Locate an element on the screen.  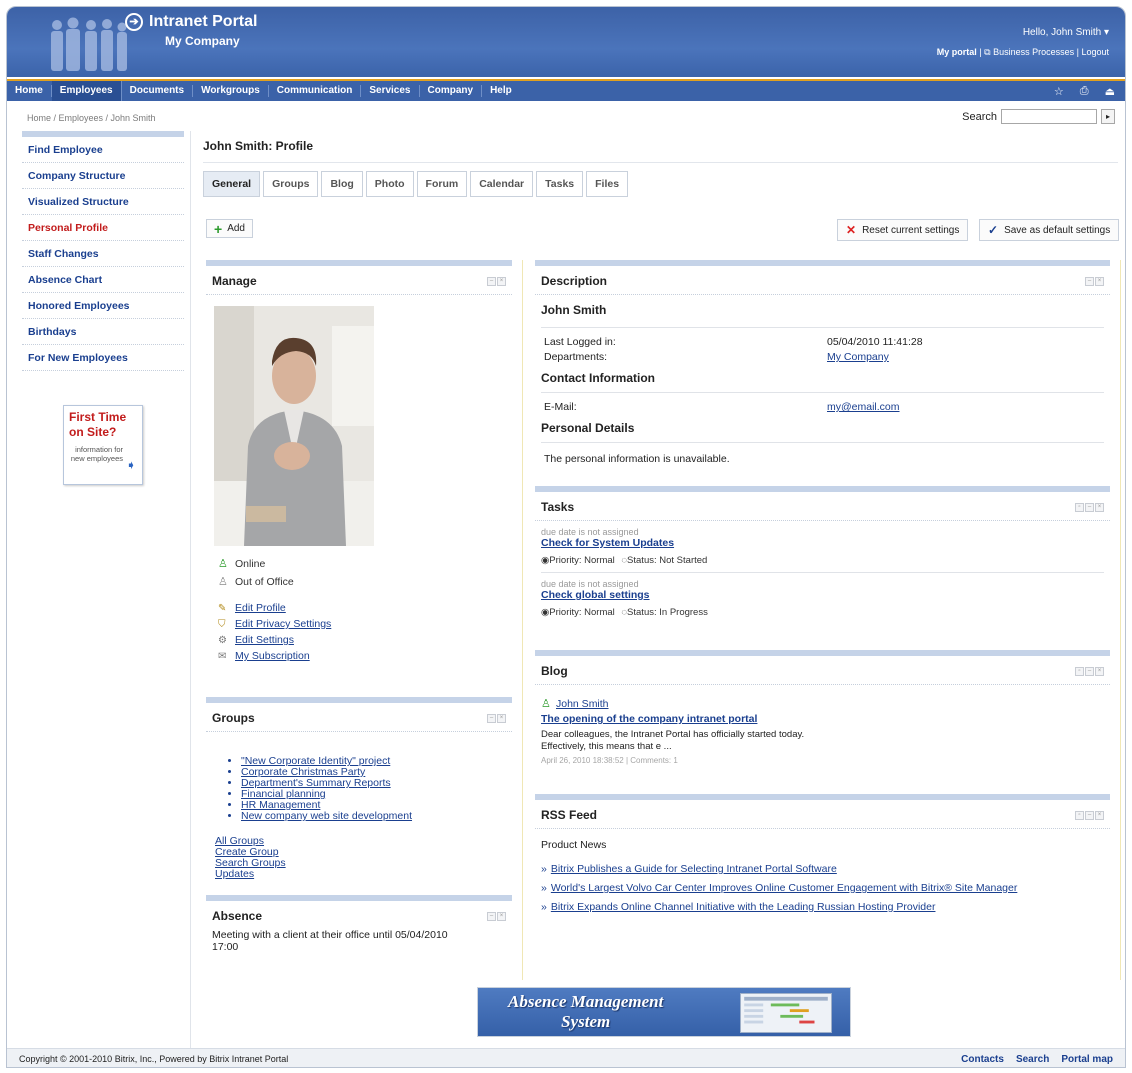
print-icon: ⎙ is located at coordinates (1084, 91).